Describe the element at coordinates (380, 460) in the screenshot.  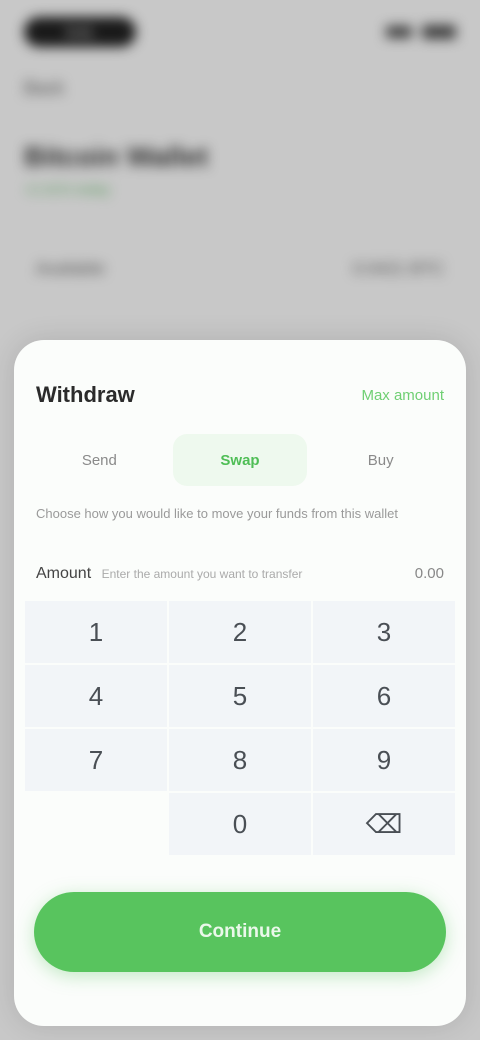
I see `segment-buy: Buy` at that location.